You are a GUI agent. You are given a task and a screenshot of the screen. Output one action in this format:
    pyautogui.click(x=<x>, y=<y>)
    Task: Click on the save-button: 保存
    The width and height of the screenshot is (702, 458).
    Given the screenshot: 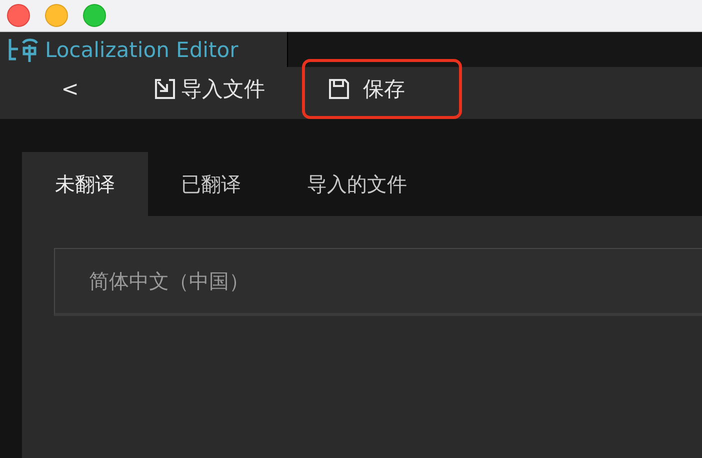 What is the action you would take?
    pyautogui.click(x=382, y=89)
    